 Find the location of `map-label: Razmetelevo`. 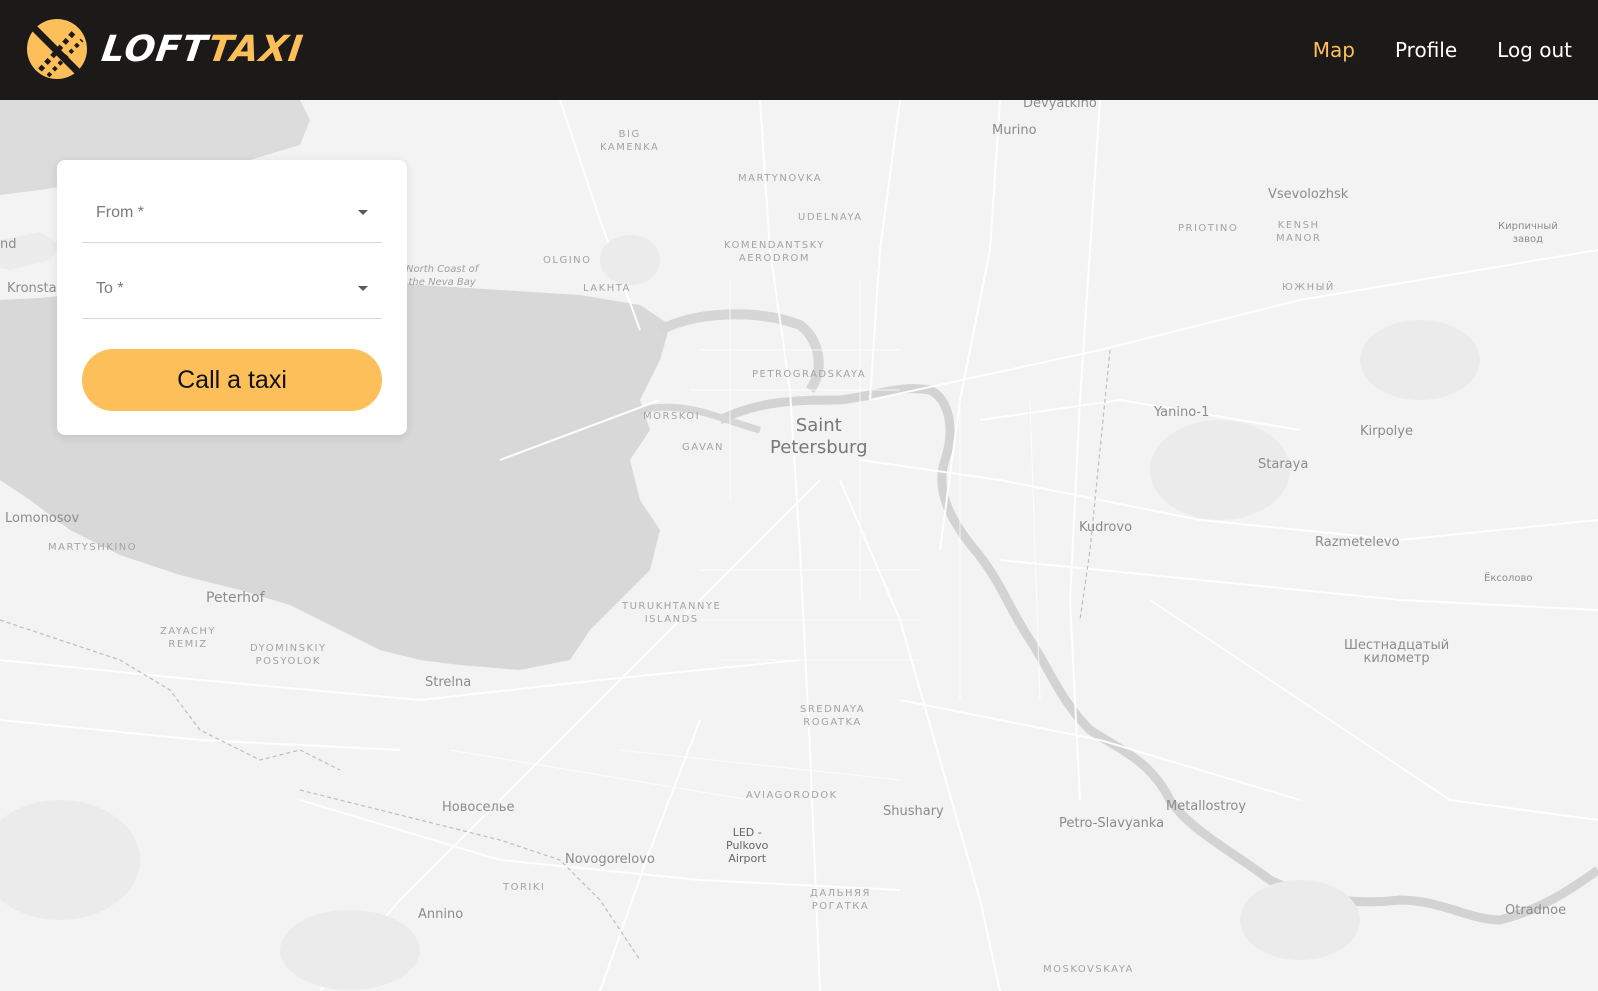

map-label: Razmetelevo is located at coordinates (1357, 542).